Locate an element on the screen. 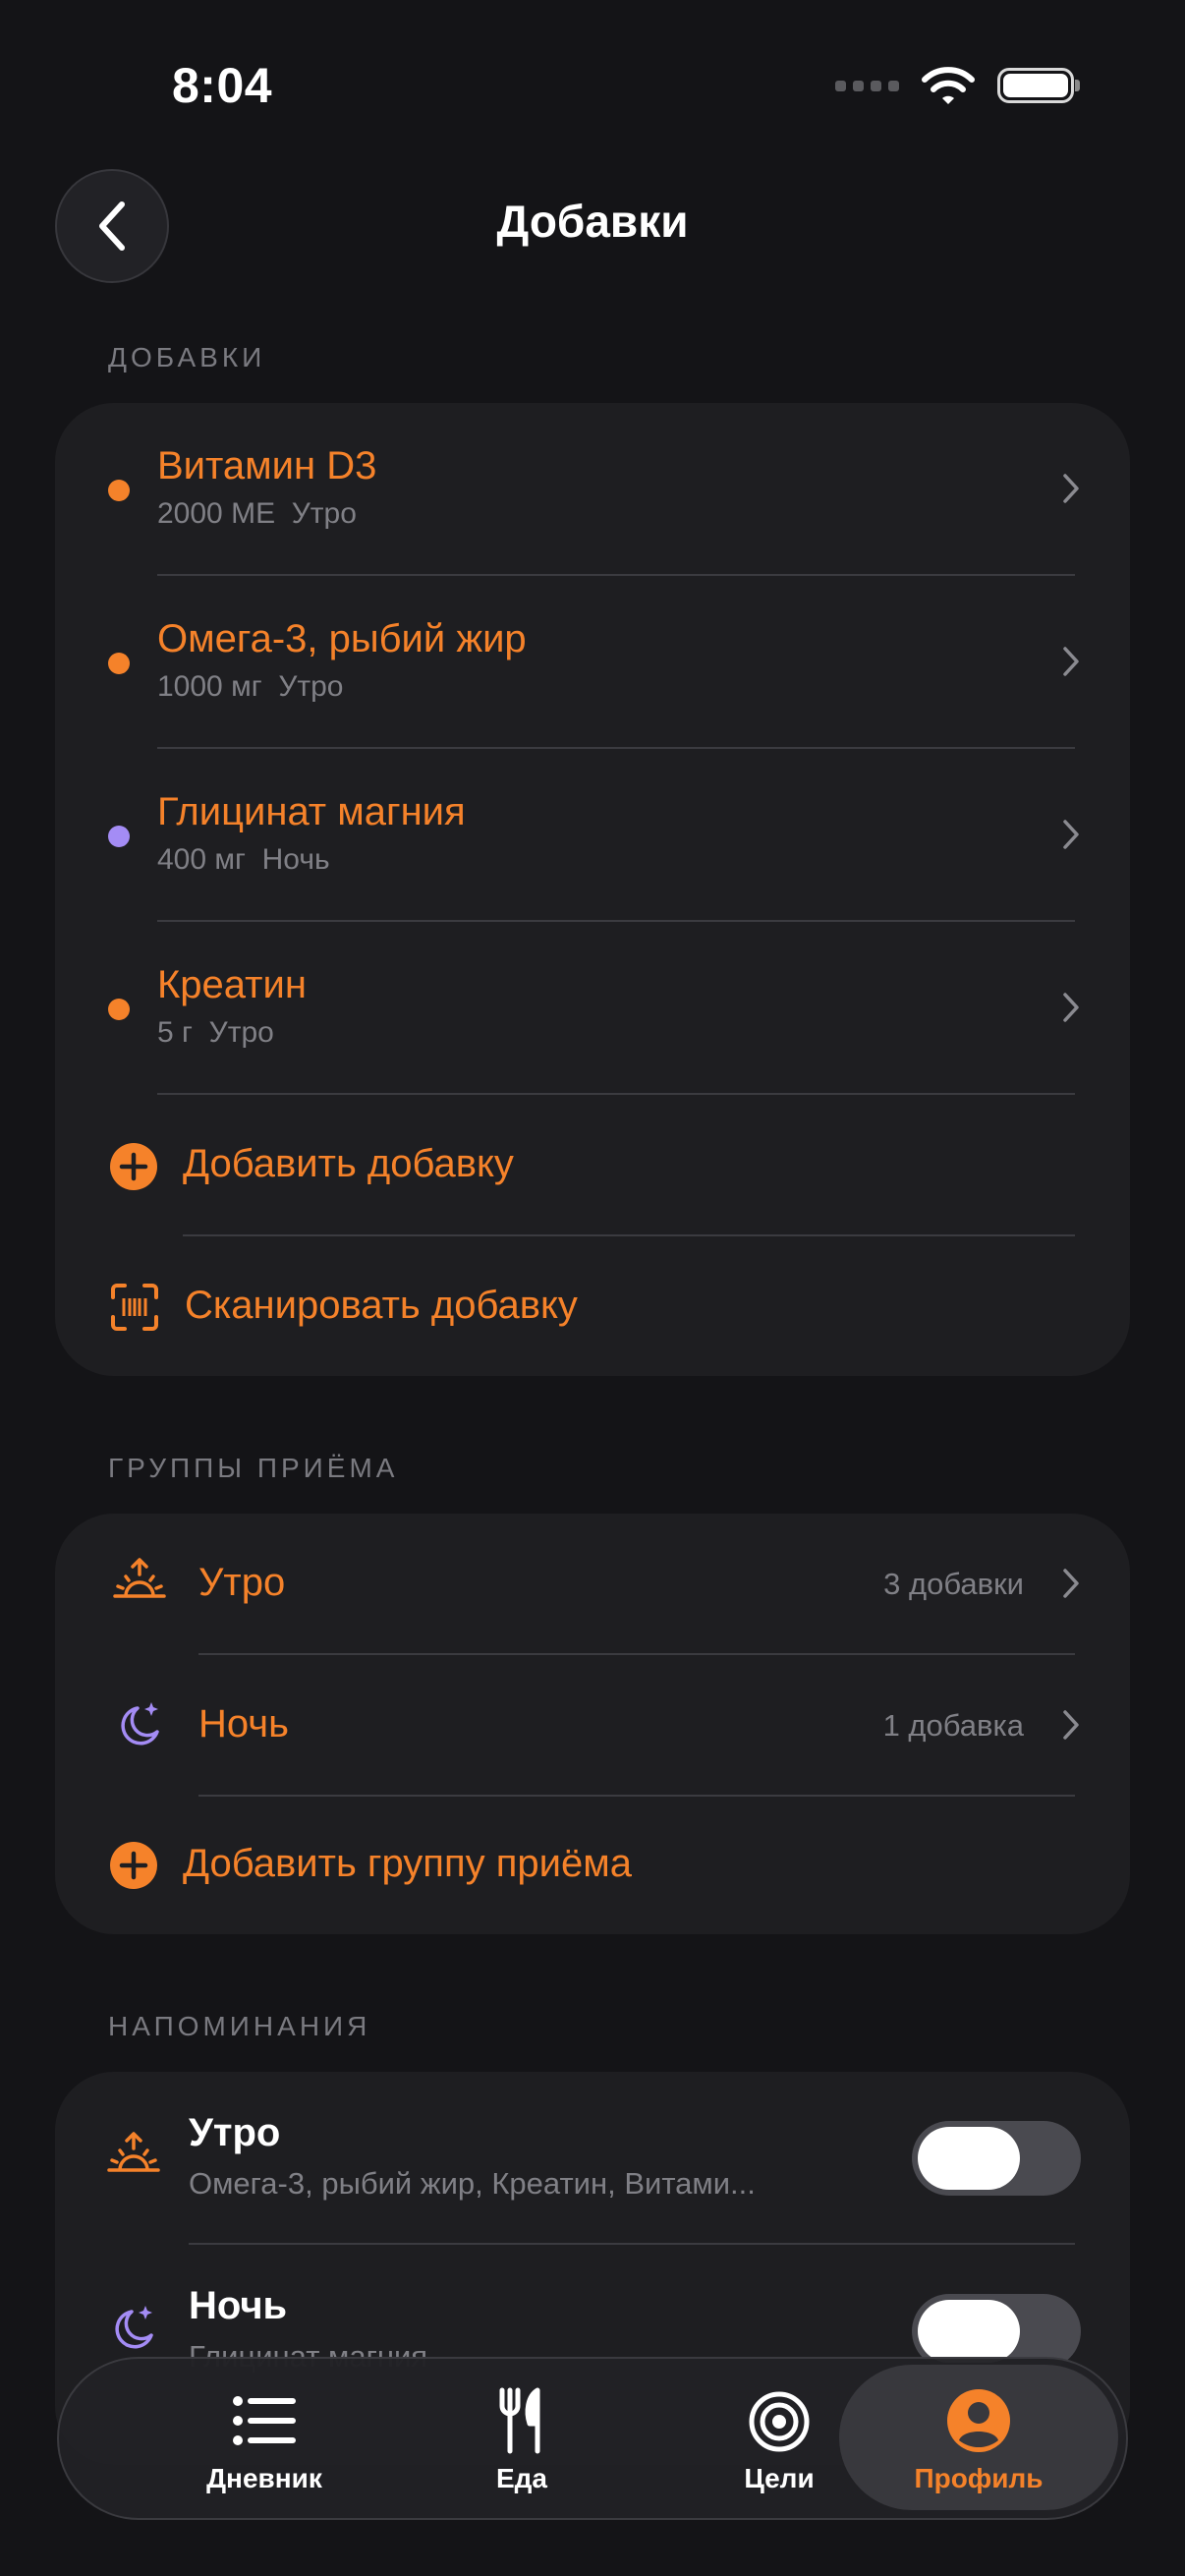 The width and height of the screenshot is (1185, 2576). add-group-button: Добавить группу приёма is located at coordinates (592, 1866).